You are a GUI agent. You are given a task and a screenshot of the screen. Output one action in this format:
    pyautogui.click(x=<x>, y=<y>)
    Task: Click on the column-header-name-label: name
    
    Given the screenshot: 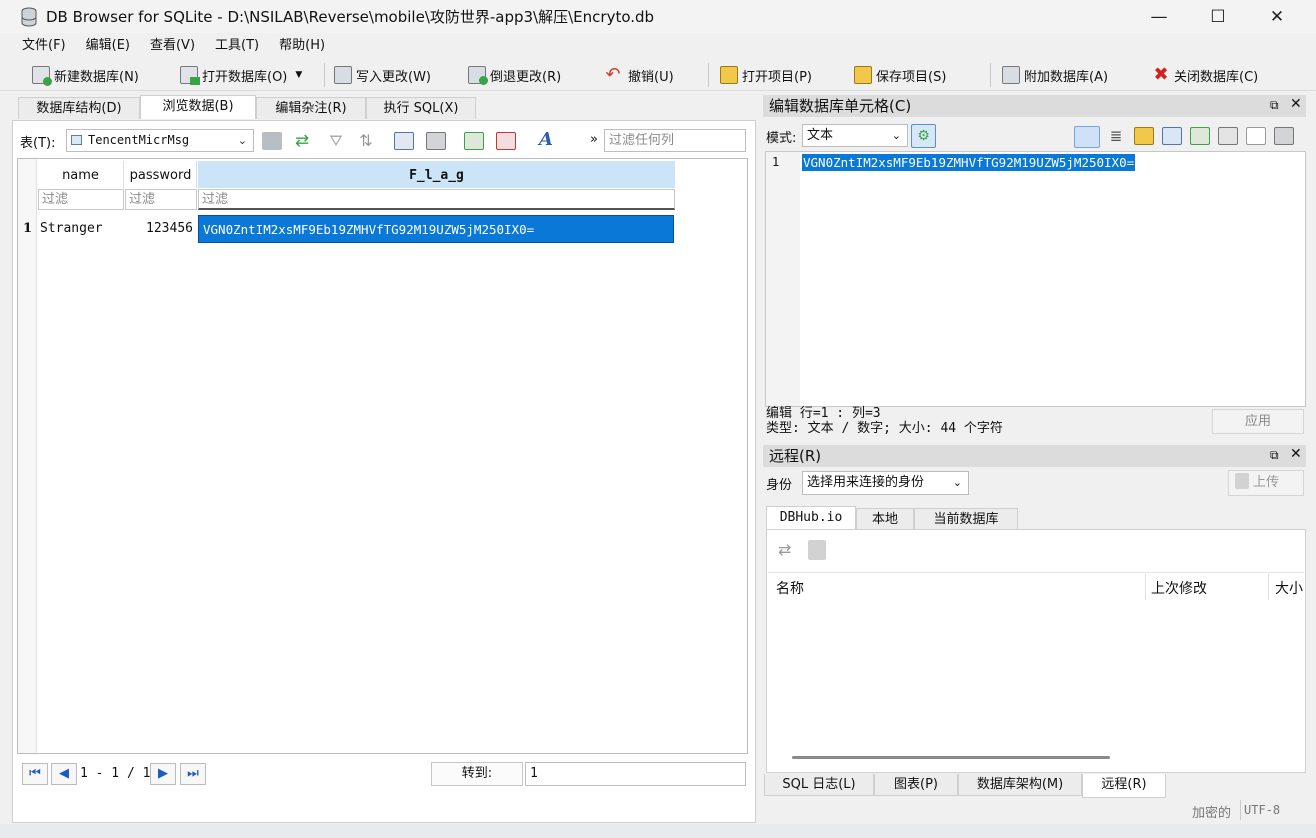 What is the action you would take?
    pyautogui.click(x=80, y=175)
    